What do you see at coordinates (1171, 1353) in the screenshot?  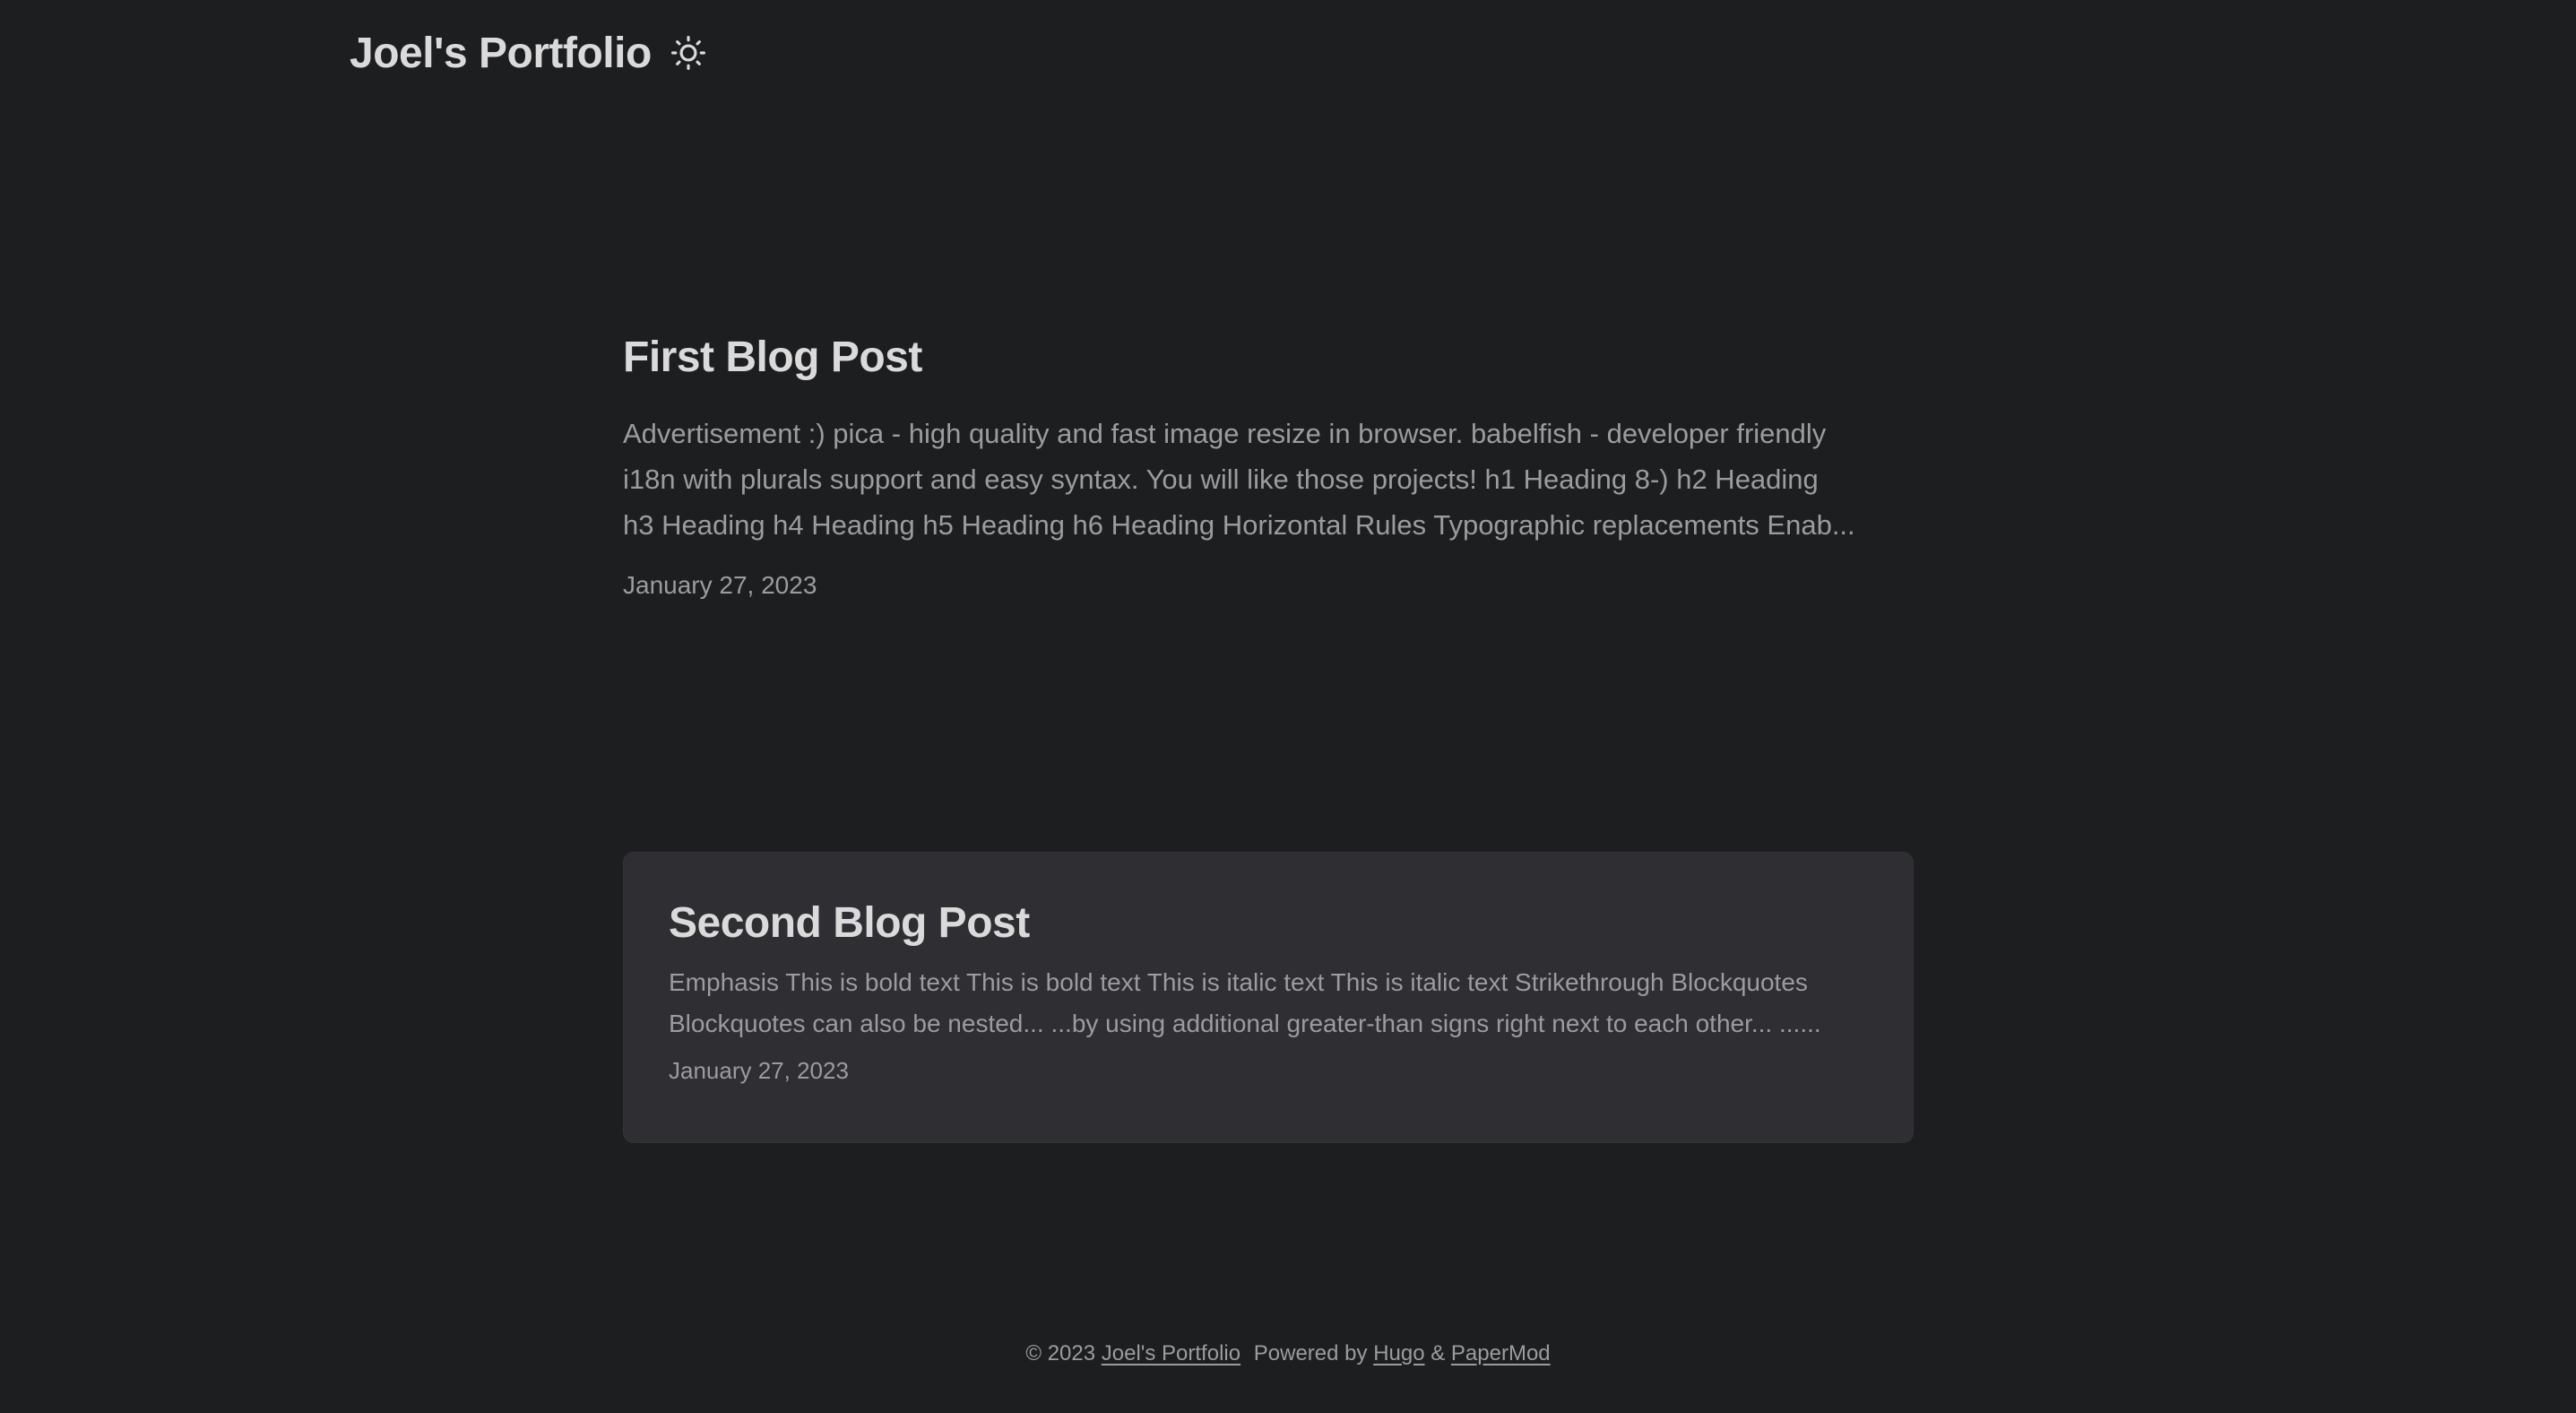 I see `footer-site-link: Joel's Portfolio` at bounding box center [1171, 1353].